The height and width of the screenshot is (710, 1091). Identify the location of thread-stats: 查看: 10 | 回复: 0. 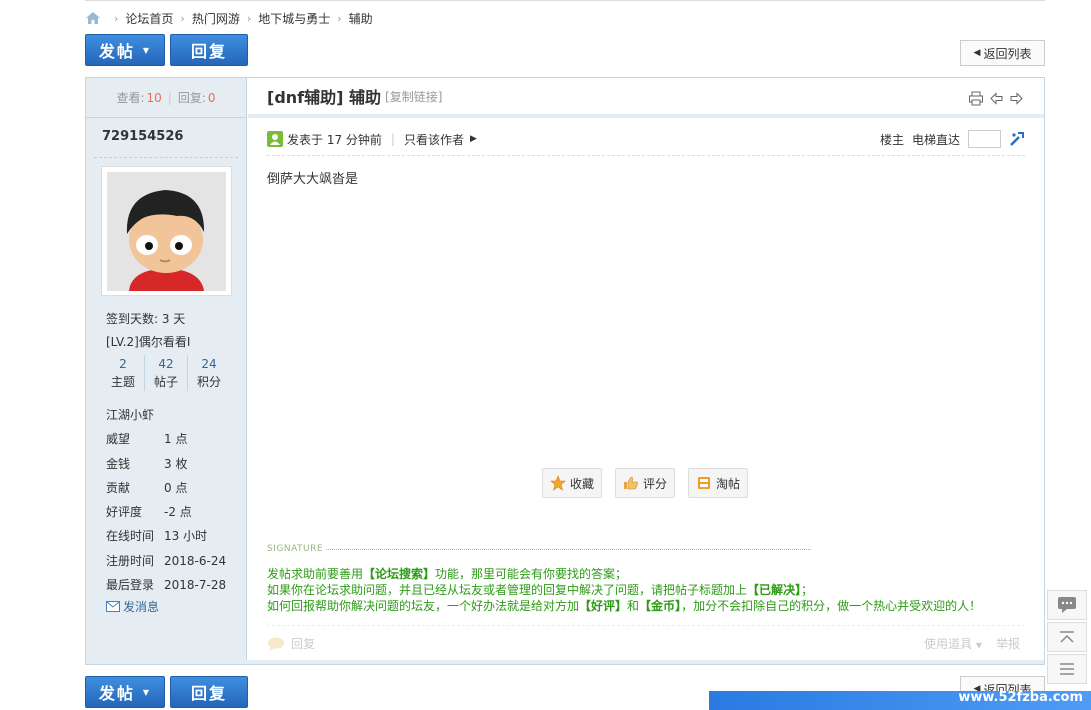
(166, 98).